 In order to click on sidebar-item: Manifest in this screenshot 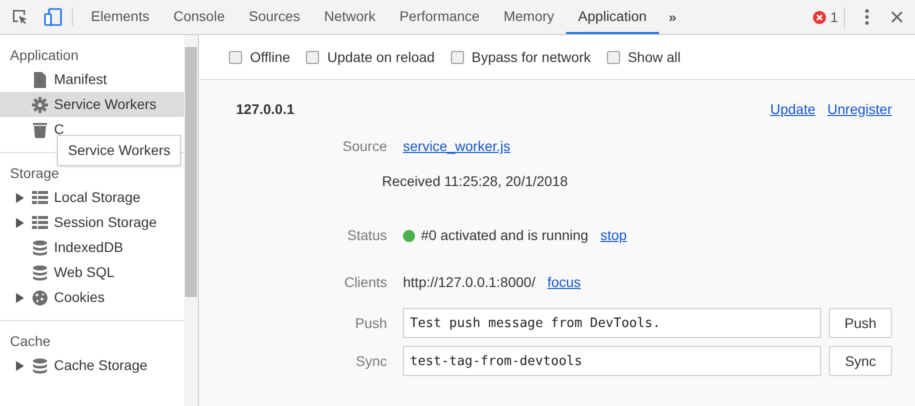, I will do `click(92, 79)`.